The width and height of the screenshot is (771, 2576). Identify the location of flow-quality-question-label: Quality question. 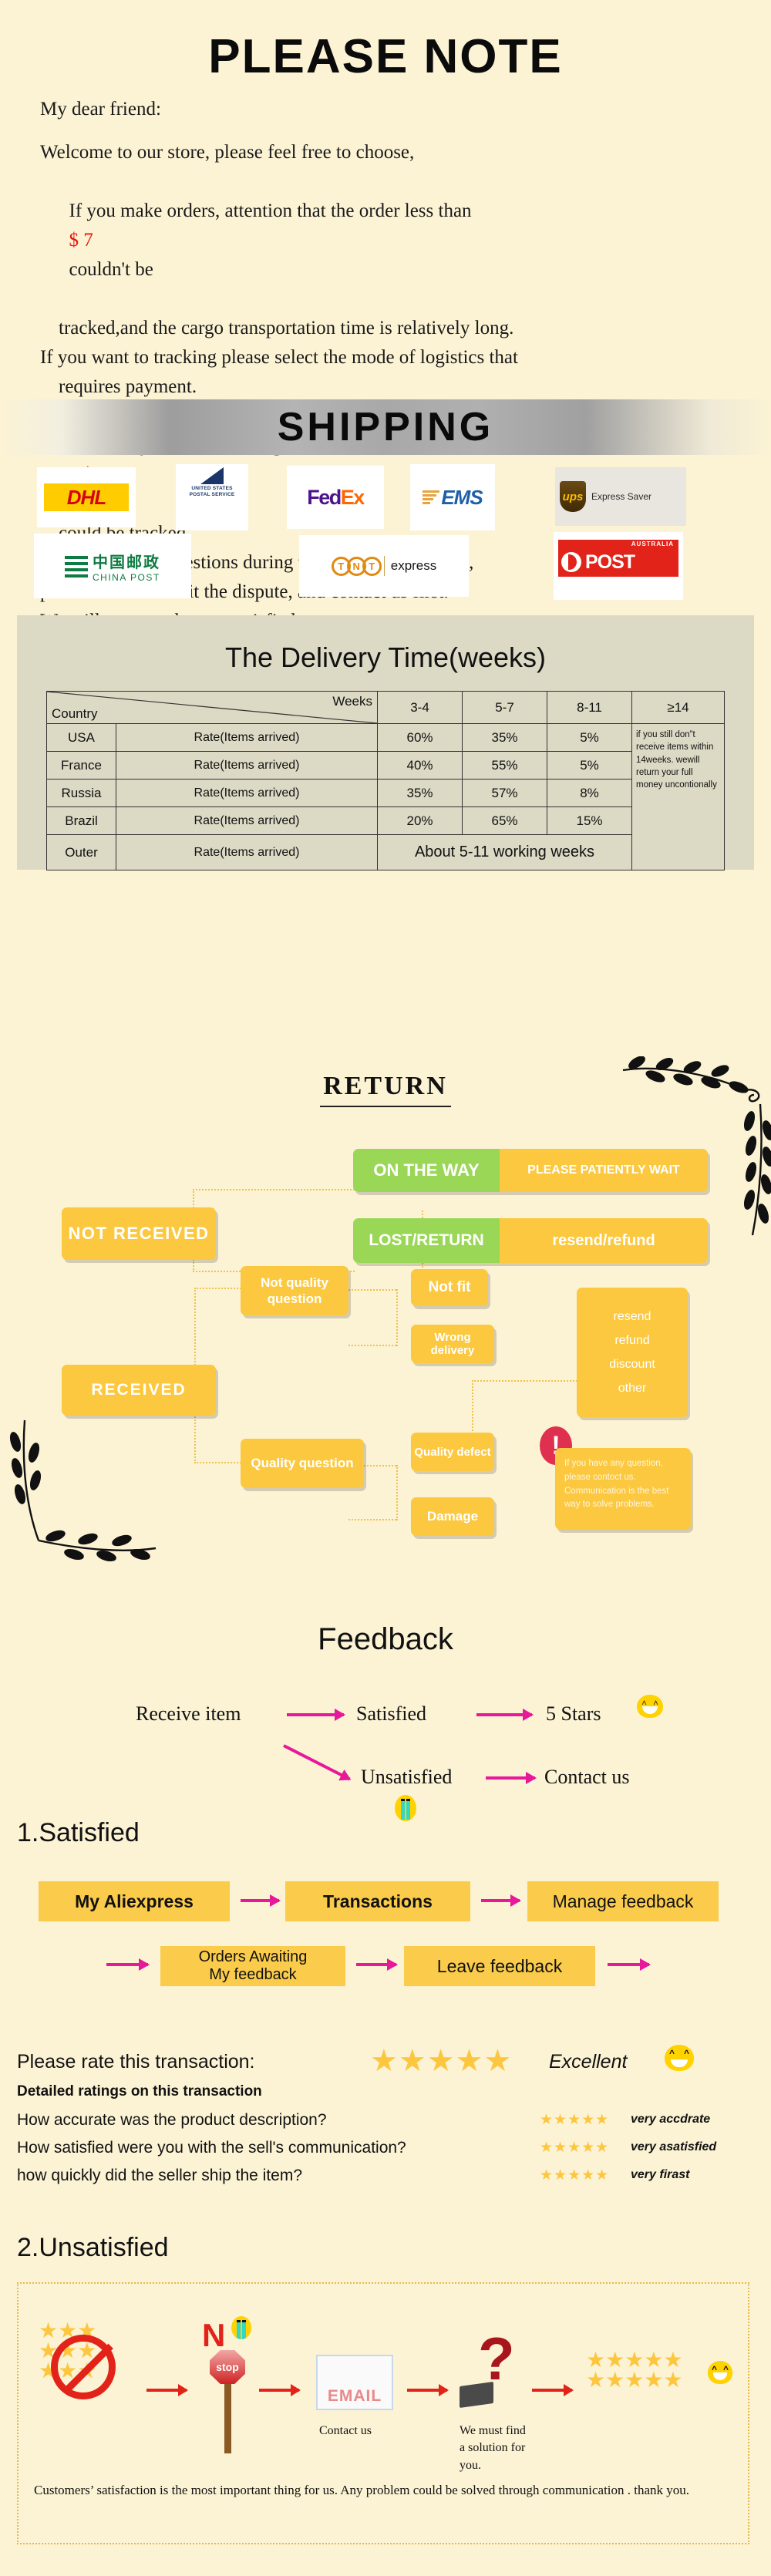
(302, 1463).